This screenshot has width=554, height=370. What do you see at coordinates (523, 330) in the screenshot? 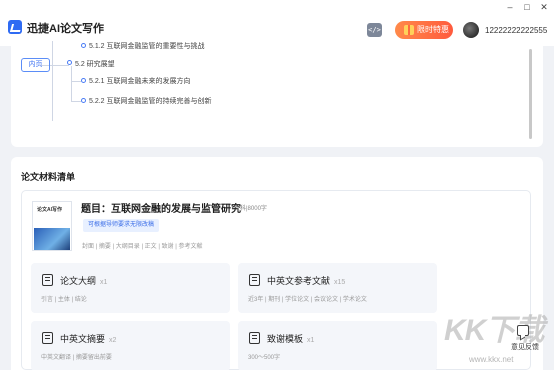
I see `feedback-icon` at bounding box center [523, 330].